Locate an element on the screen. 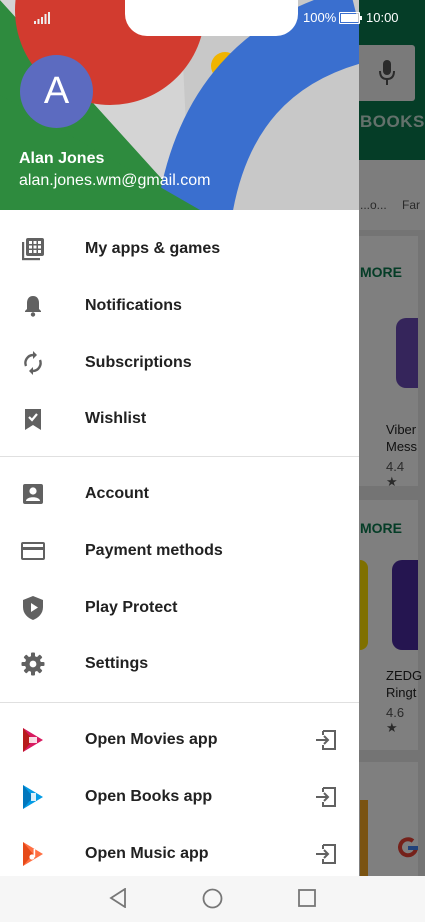  menu-item-payment-methods: Payment methods is located at coordinates (179, 551).